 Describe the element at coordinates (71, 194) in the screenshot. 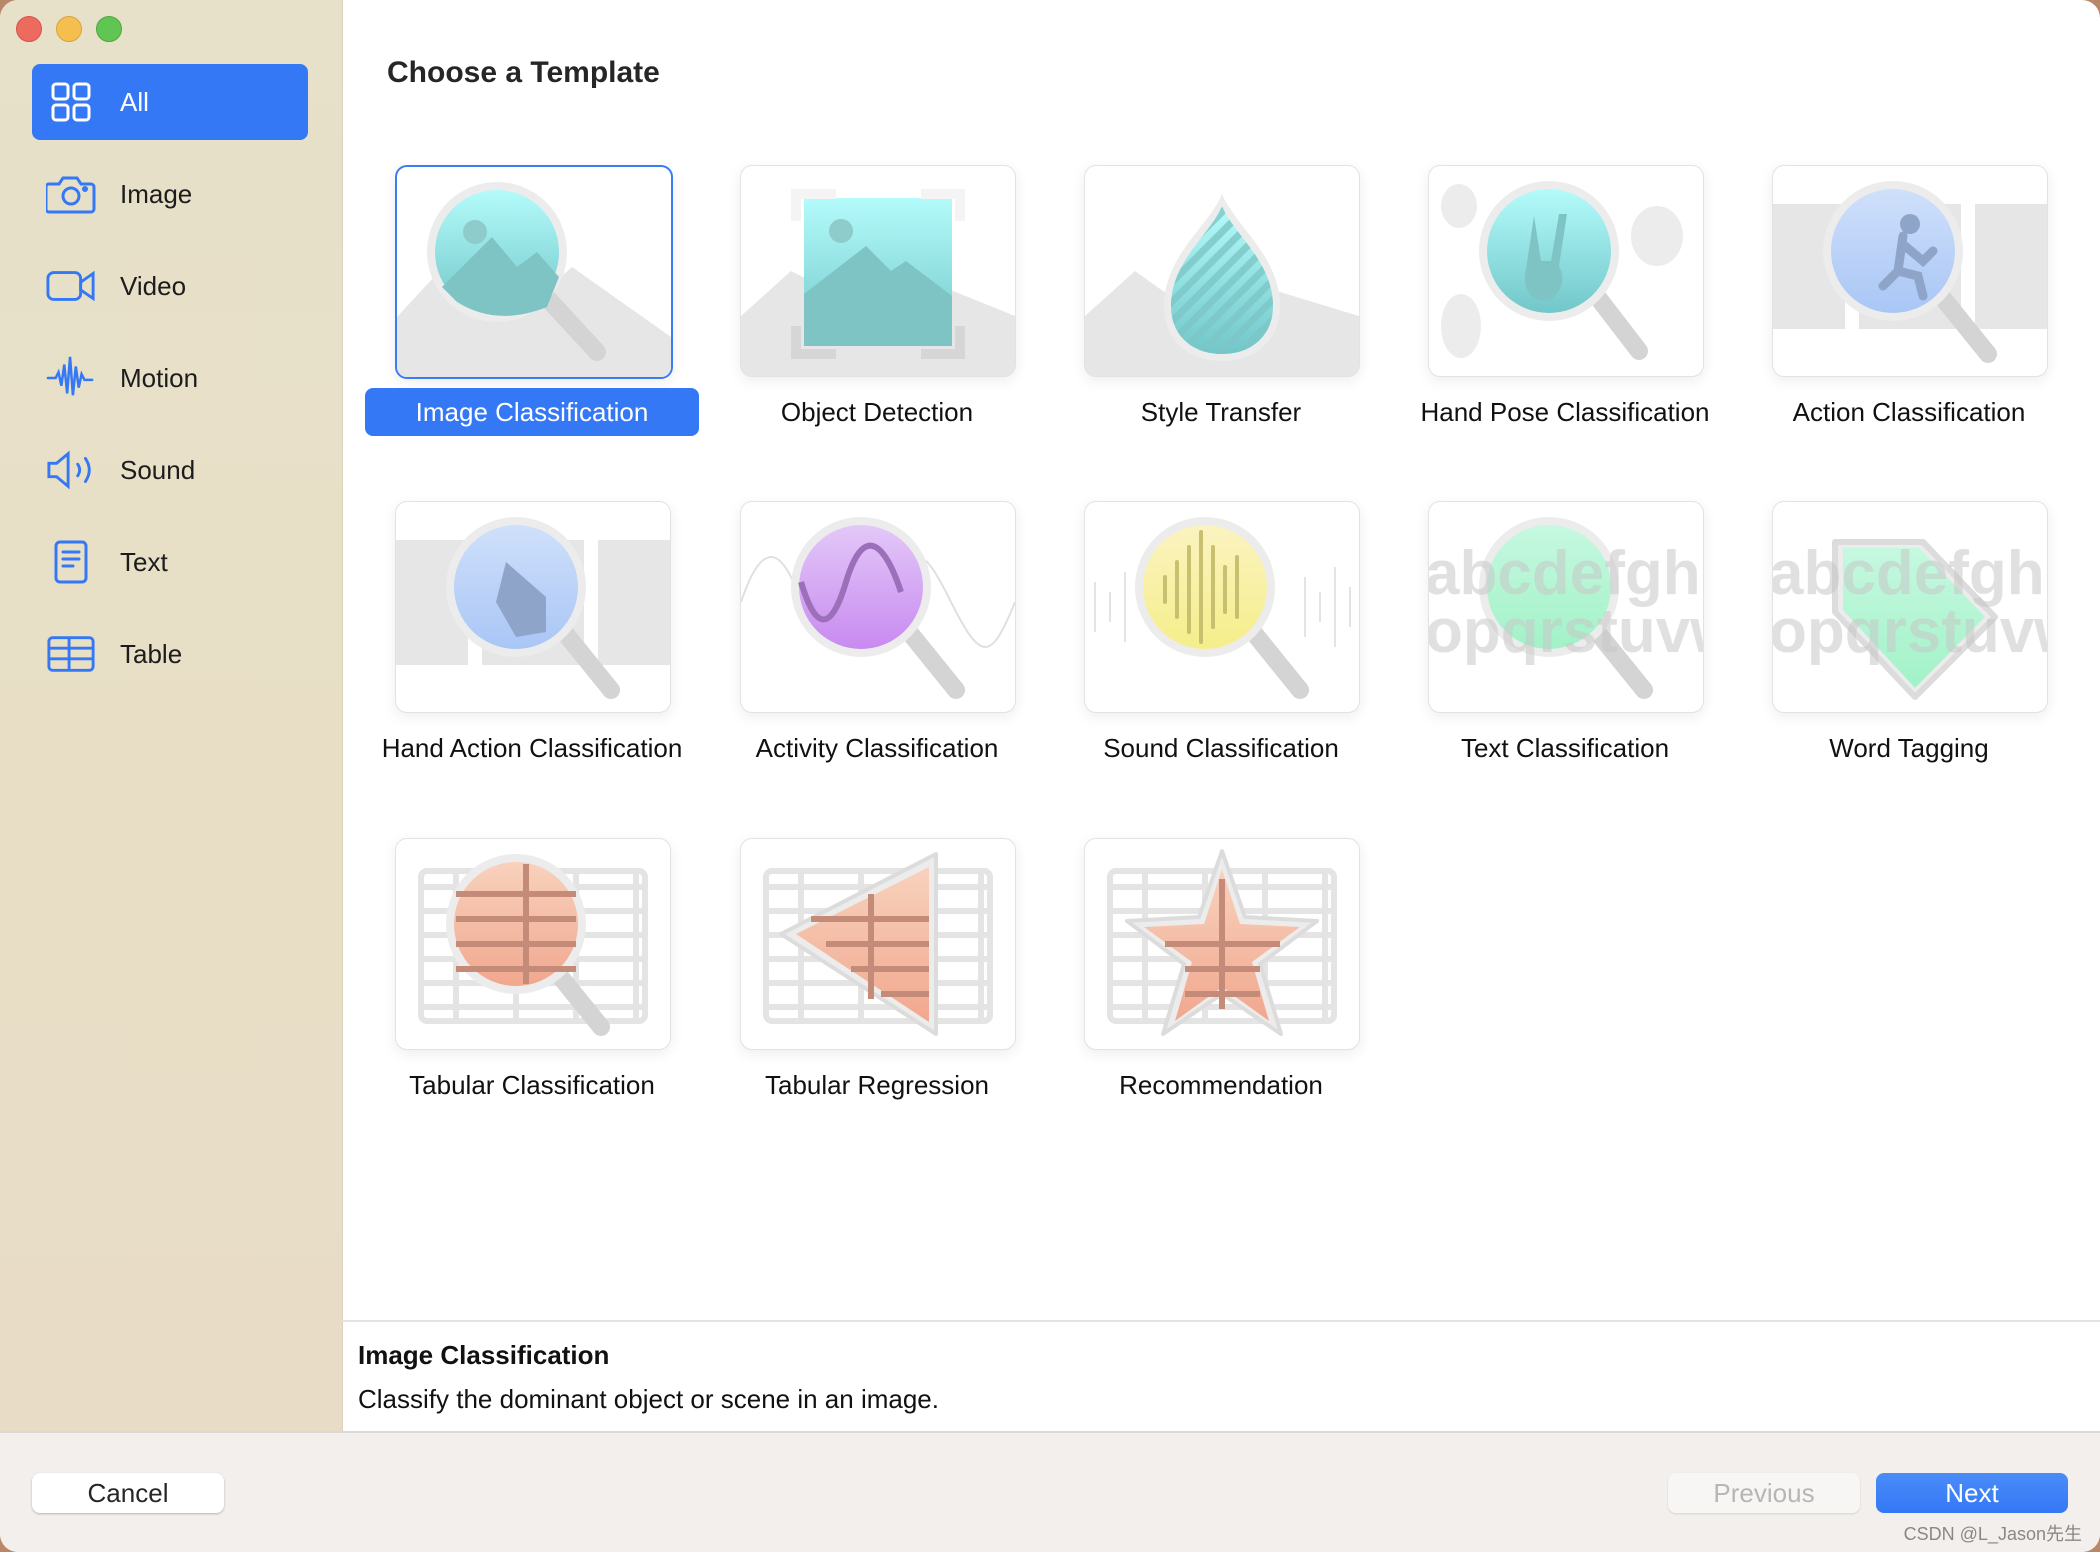

I see `camera-icon` at that location.